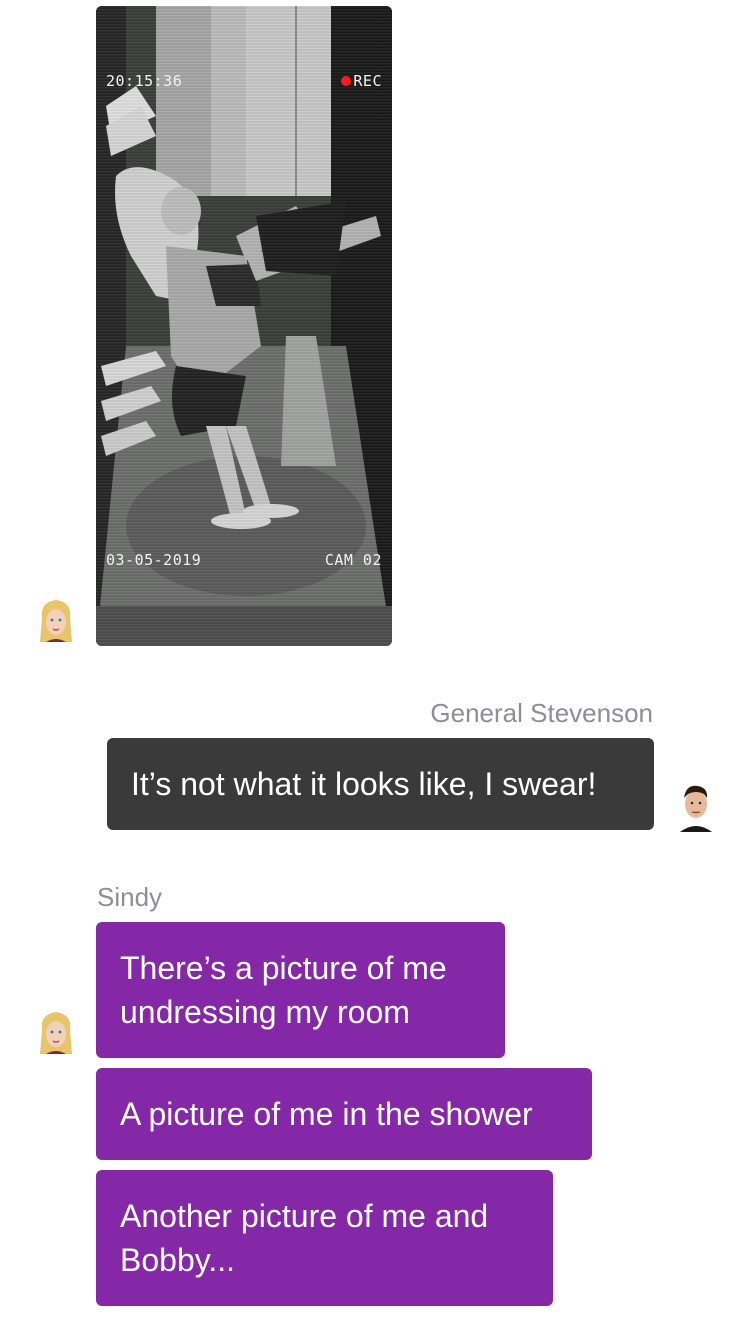 Image resolution: width=750 pixels, height=1334 pixels. What do you see at coordinates (353, 560) in the screenshot?
I see `camera-id: CAM 02` at bounding box center [353, 560].